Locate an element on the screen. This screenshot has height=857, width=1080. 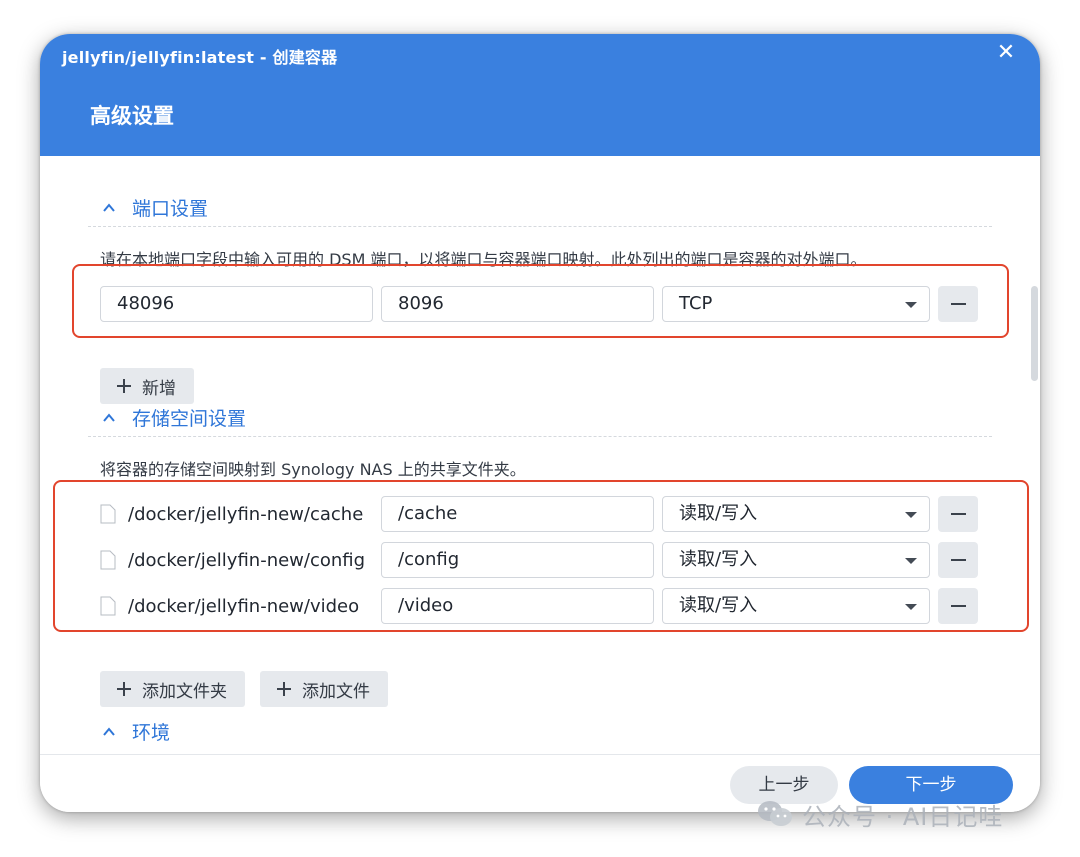
add-file-button: 添加文件 is located at coordinates (324, 689).